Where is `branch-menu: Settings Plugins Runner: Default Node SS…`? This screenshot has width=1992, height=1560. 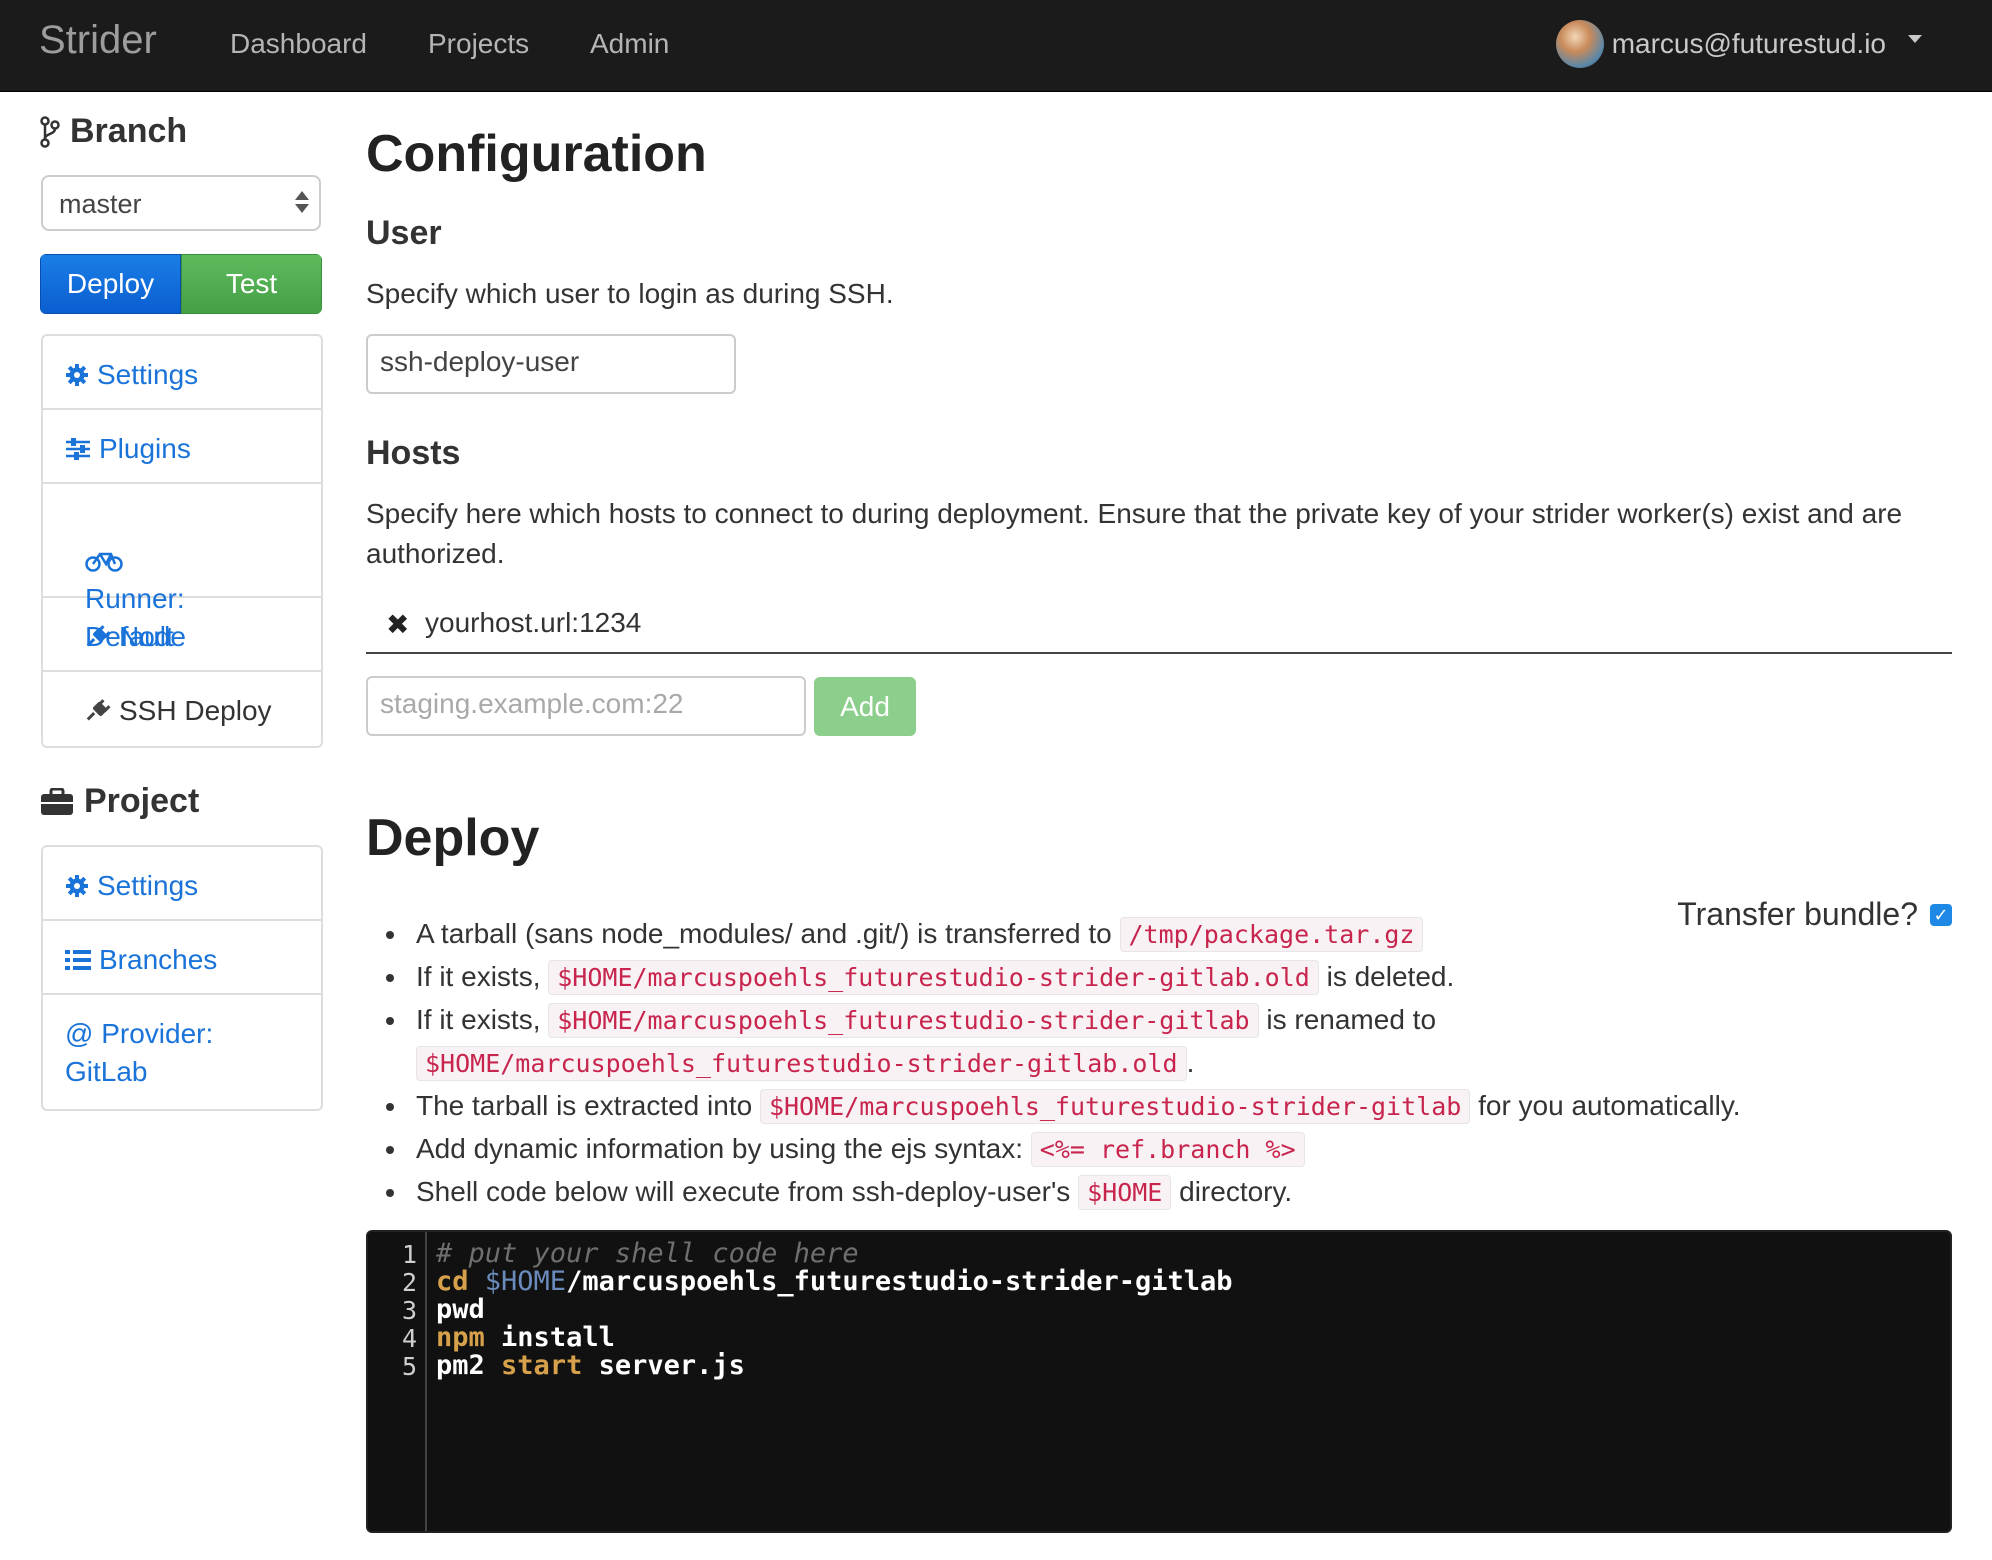 branch-menu: Settings Plugins Runner: Default Node SS… is located at coordinates (182, 541).